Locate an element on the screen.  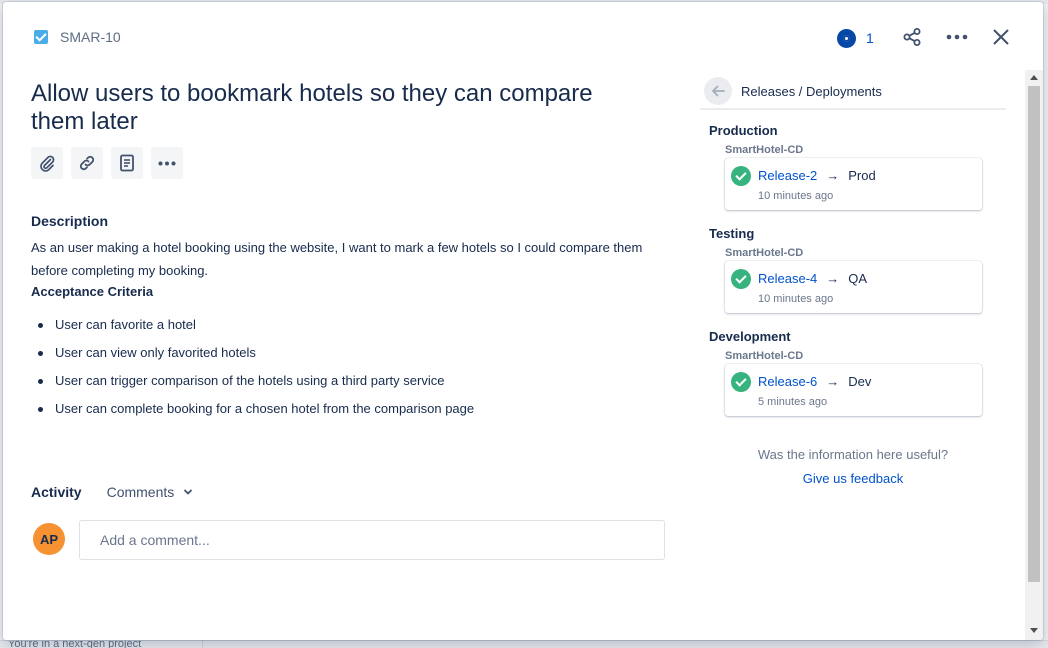
share-icon is located at coordinates (912, 37).